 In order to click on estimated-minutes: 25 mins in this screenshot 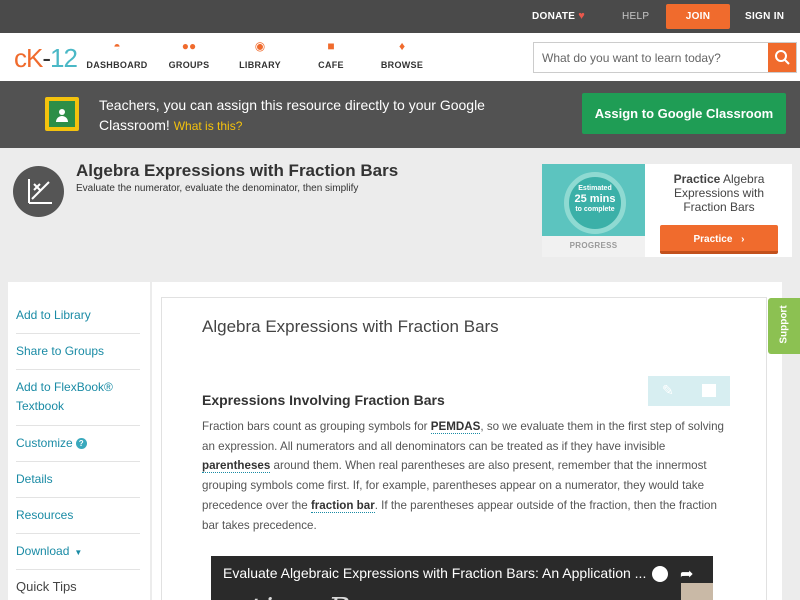, I will do `click(595, 199)`.